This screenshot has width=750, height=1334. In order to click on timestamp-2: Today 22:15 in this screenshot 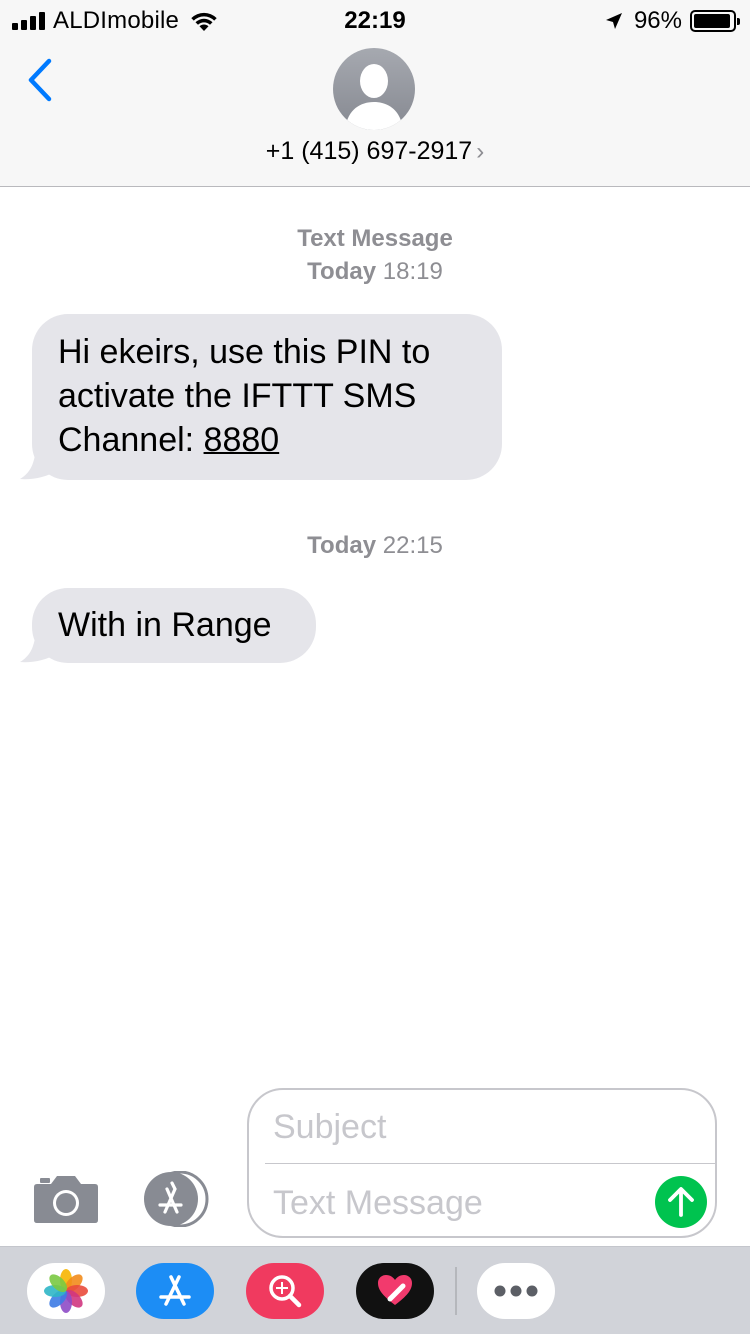, I will do `click(375, 546)`.